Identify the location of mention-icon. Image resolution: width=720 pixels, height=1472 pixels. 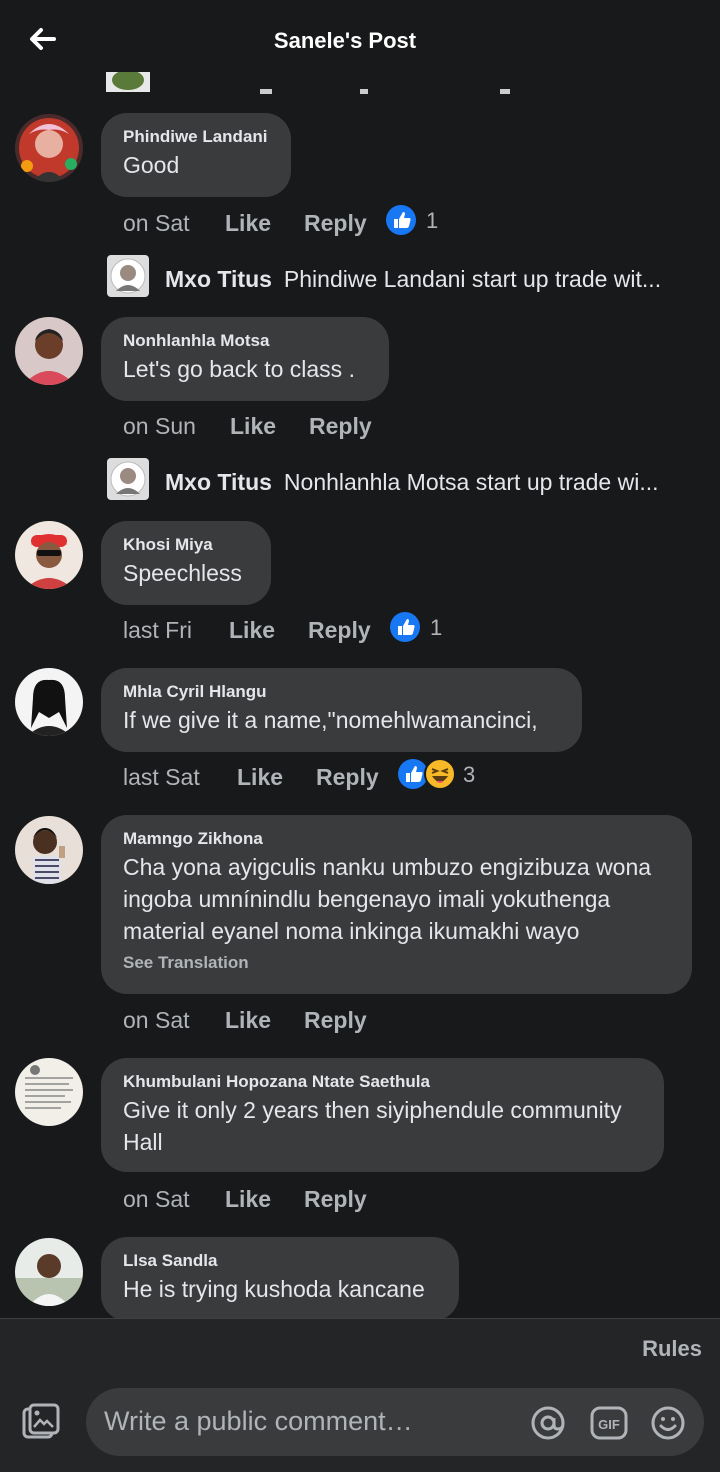
(548, 1425).